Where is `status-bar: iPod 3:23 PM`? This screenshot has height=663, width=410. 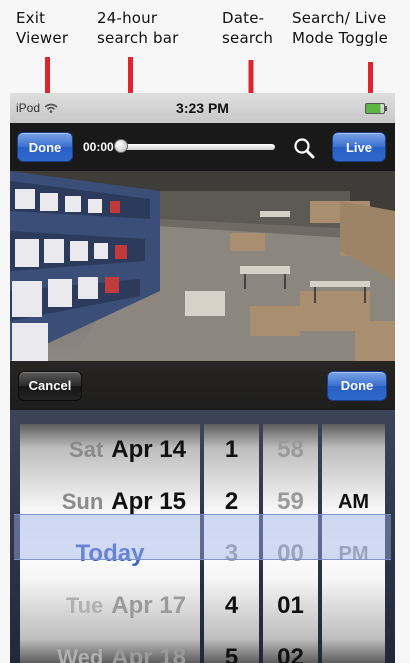 status-bar: iPod 3:23 PM is located at coordinates (202, 108).